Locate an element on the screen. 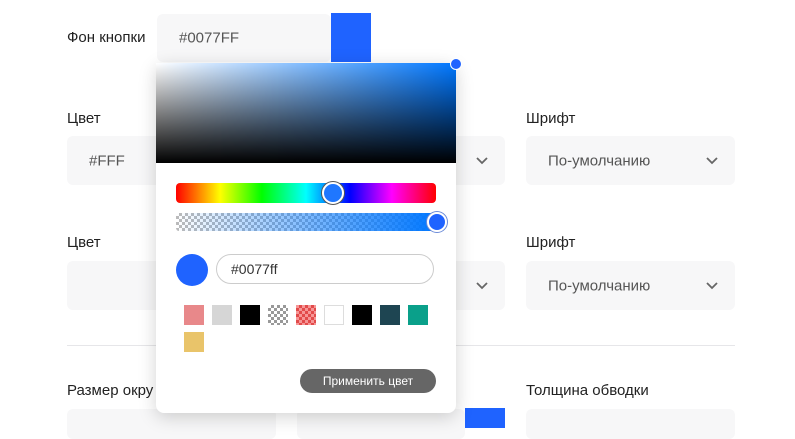  swatch-transparent is located at coordinates (278, 315).